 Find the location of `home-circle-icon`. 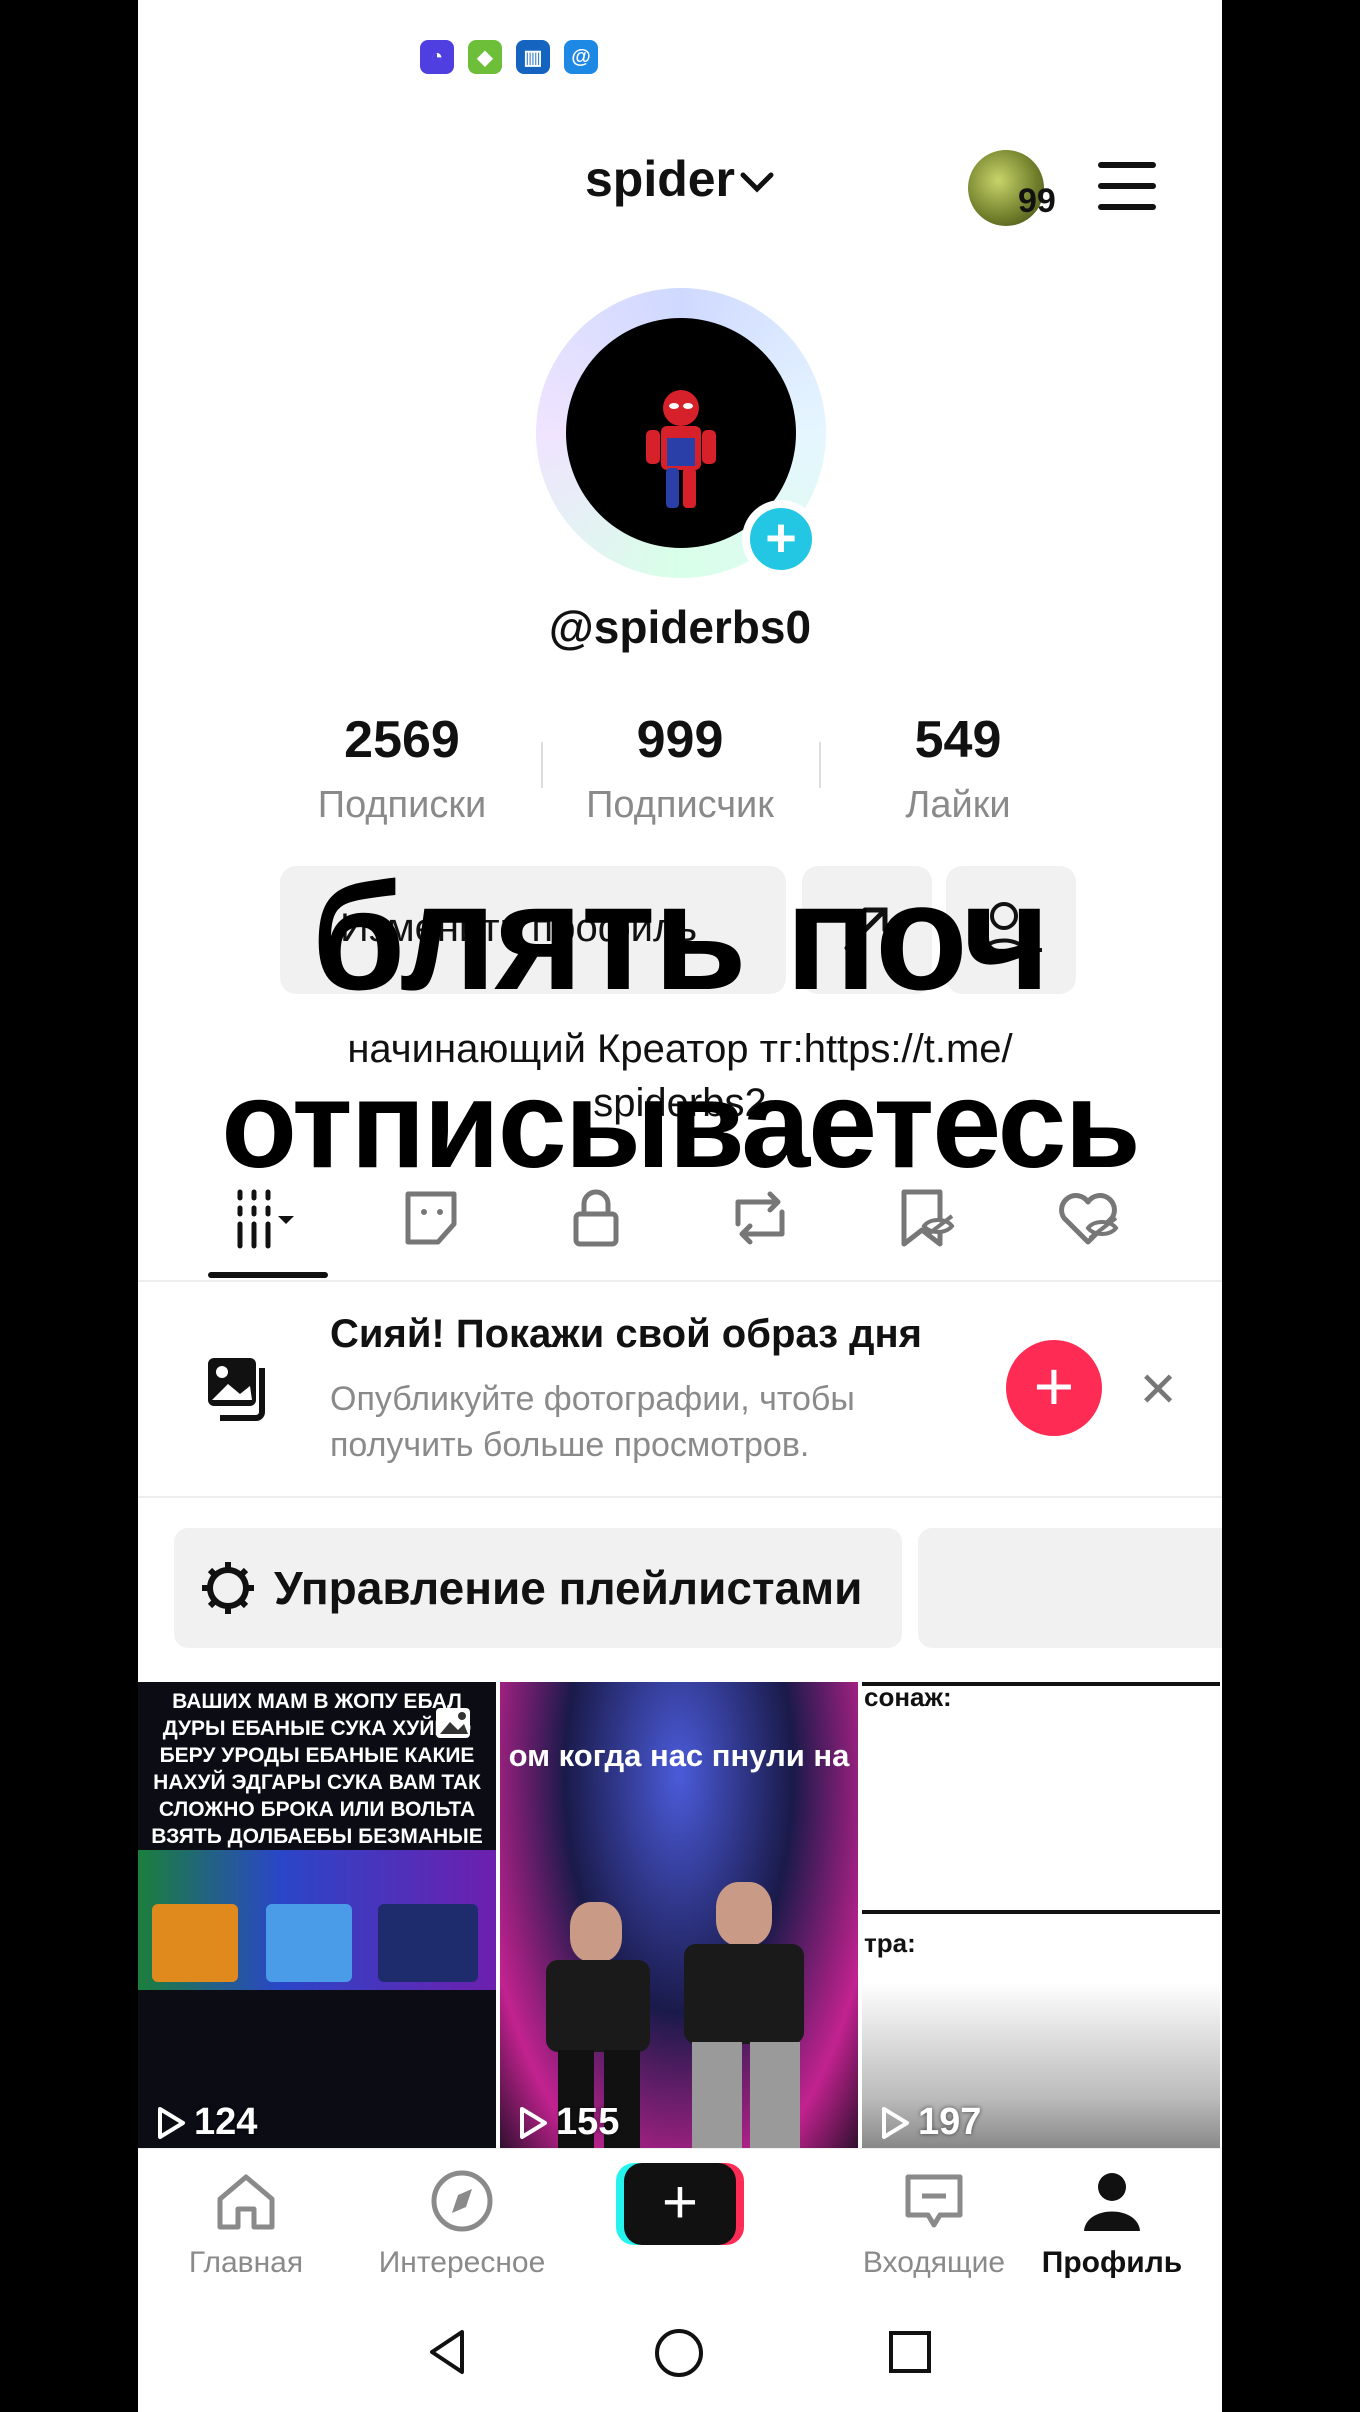

home-circle-icon is located at coordinates (679, 2353).